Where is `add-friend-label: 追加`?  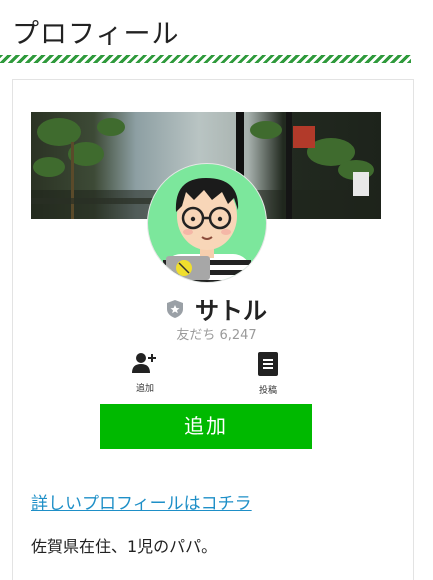
add-friend-label: 追加 is located at coordinates (144, 389).